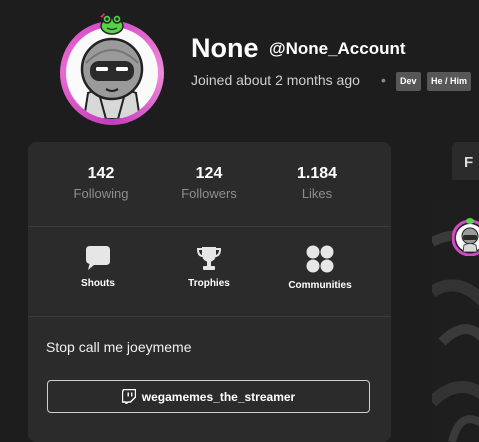 Image resolution: width=479 pixels, height=442 pixels. I want to click on following-label: Following, so click(101, 193).